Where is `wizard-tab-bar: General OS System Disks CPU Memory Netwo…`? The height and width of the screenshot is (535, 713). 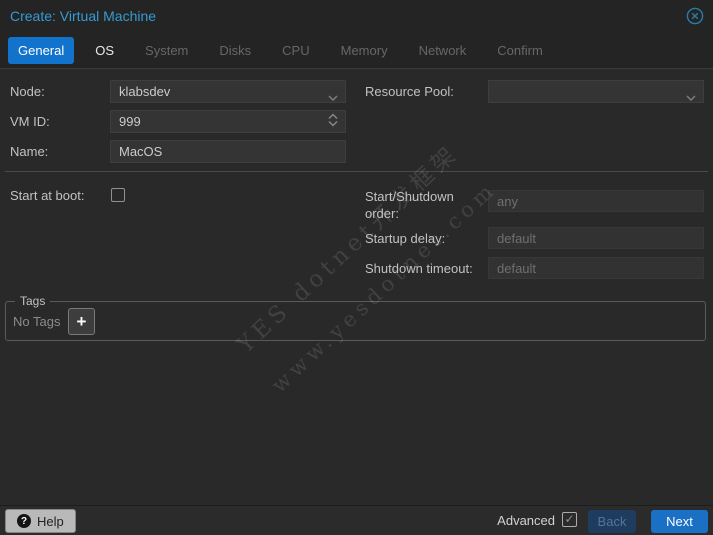
wizard-tab-bar: General OS System Disks CPU Memory Netwo… is located at coordinates (356, 51).